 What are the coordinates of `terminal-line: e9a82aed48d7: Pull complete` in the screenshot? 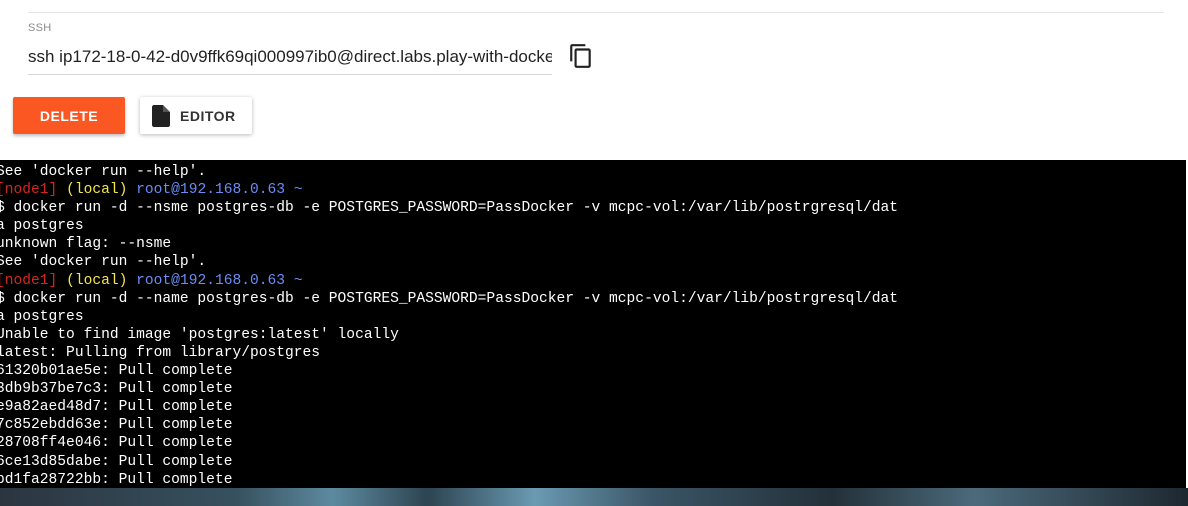 It's located at (116, 407).